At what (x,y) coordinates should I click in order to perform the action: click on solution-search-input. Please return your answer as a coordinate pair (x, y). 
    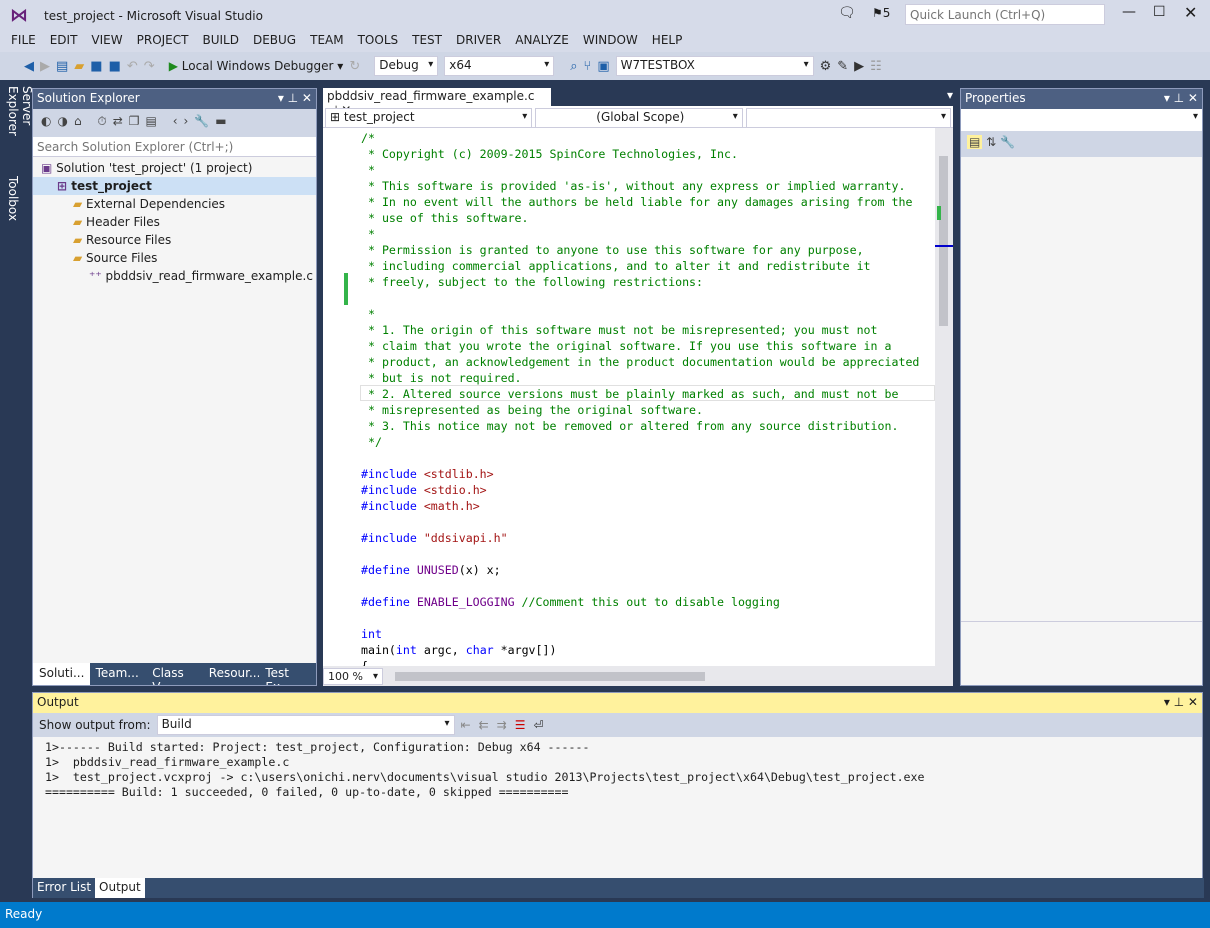
    Looking at the image, I should click on (174, 147).